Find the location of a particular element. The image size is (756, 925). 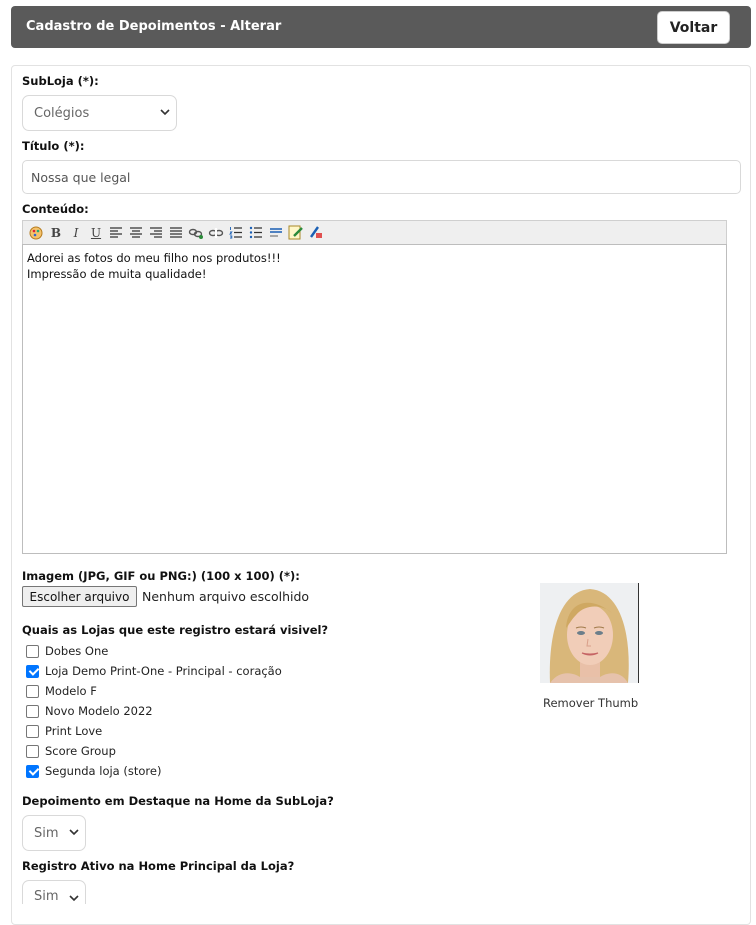

ativo-selected-value: Sim is located at coordinates (46, 896).